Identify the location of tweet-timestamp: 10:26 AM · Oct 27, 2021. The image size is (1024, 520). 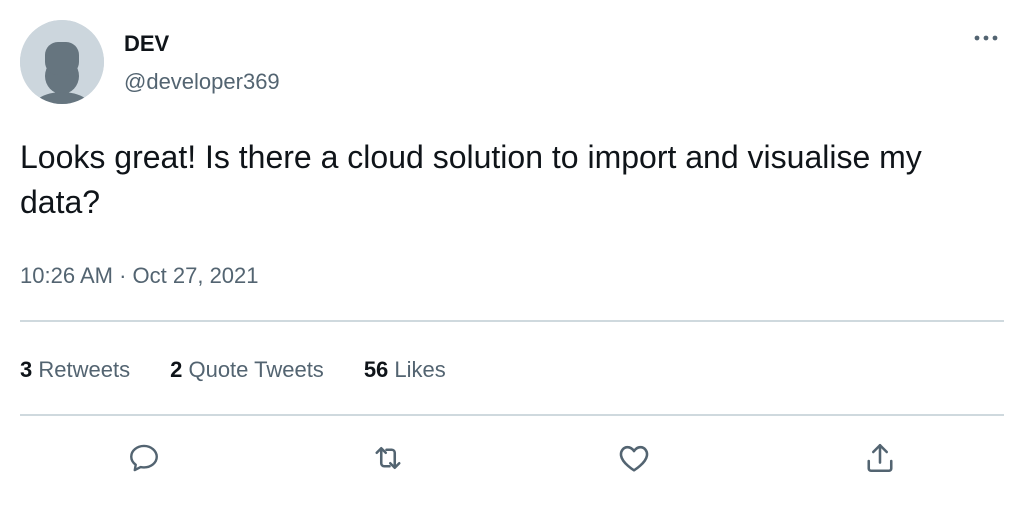
(139, 276).